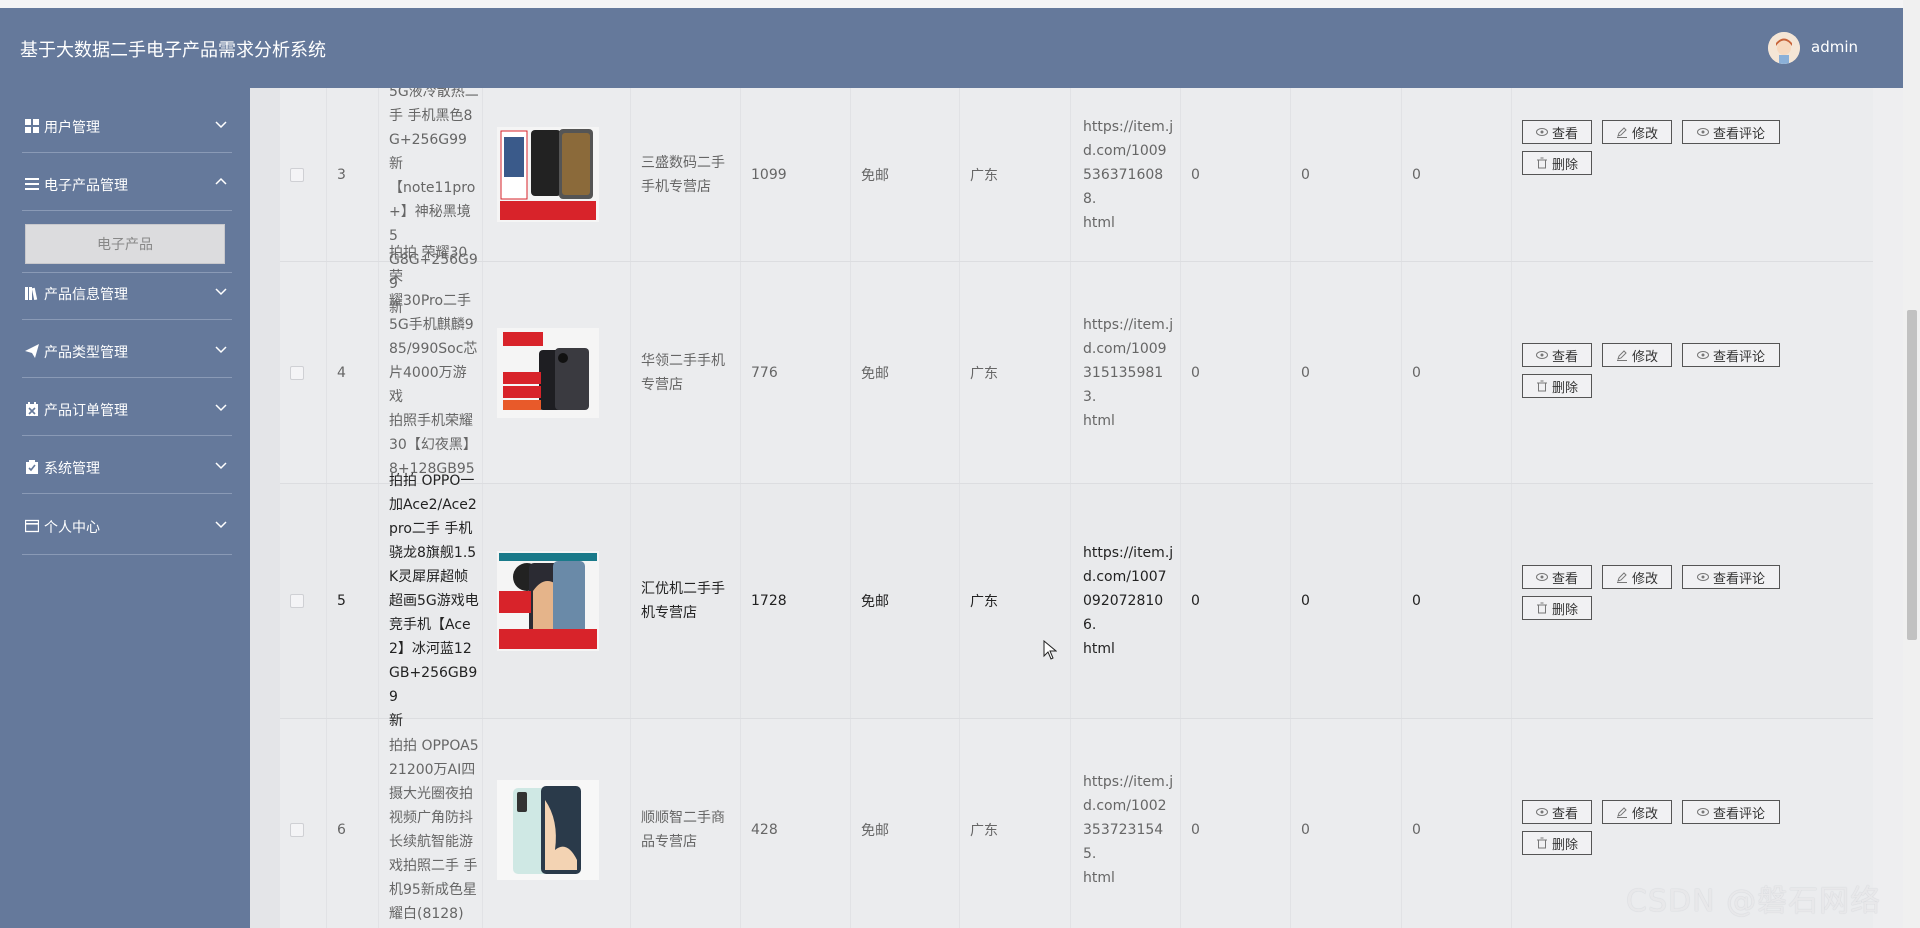  Describe the element at coordinates (1912, 475) in the screenshot. I see `scrollbar-thumb` at that location.